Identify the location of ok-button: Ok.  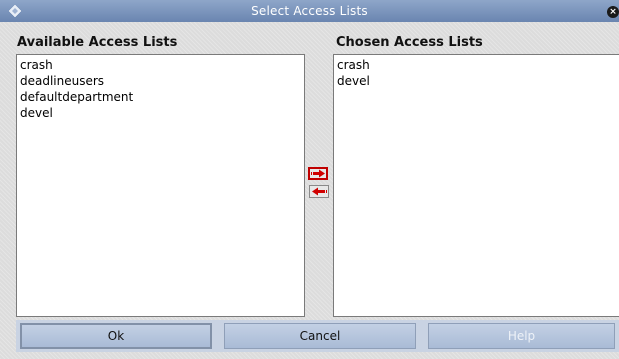
(116, 336).